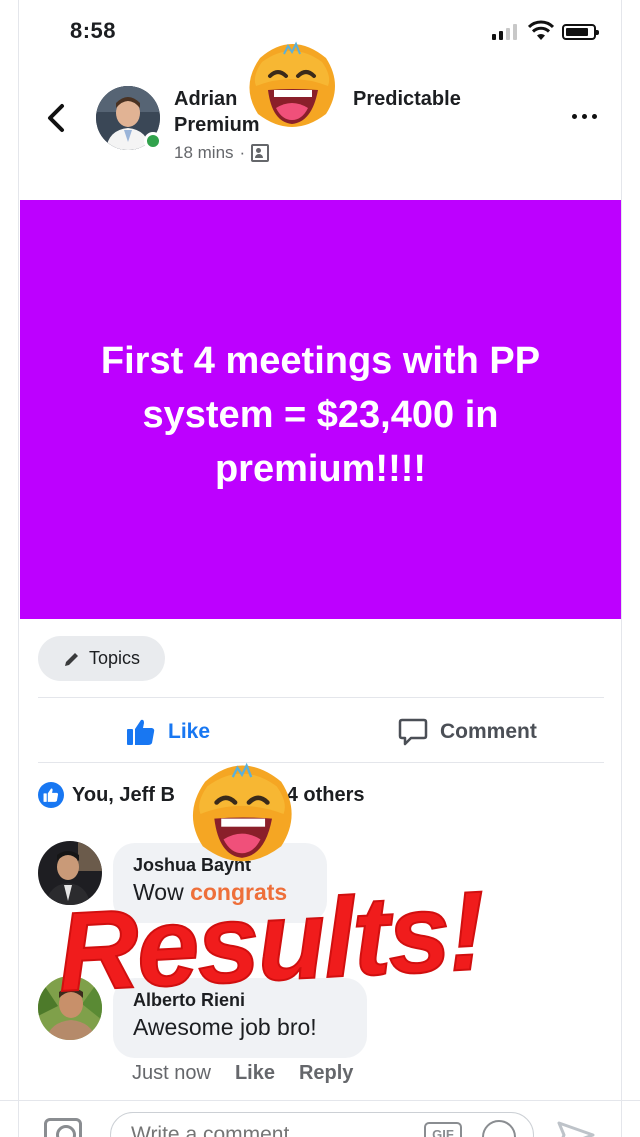  I want to click on post-meta: 18 mins ·, so click(222, 153).